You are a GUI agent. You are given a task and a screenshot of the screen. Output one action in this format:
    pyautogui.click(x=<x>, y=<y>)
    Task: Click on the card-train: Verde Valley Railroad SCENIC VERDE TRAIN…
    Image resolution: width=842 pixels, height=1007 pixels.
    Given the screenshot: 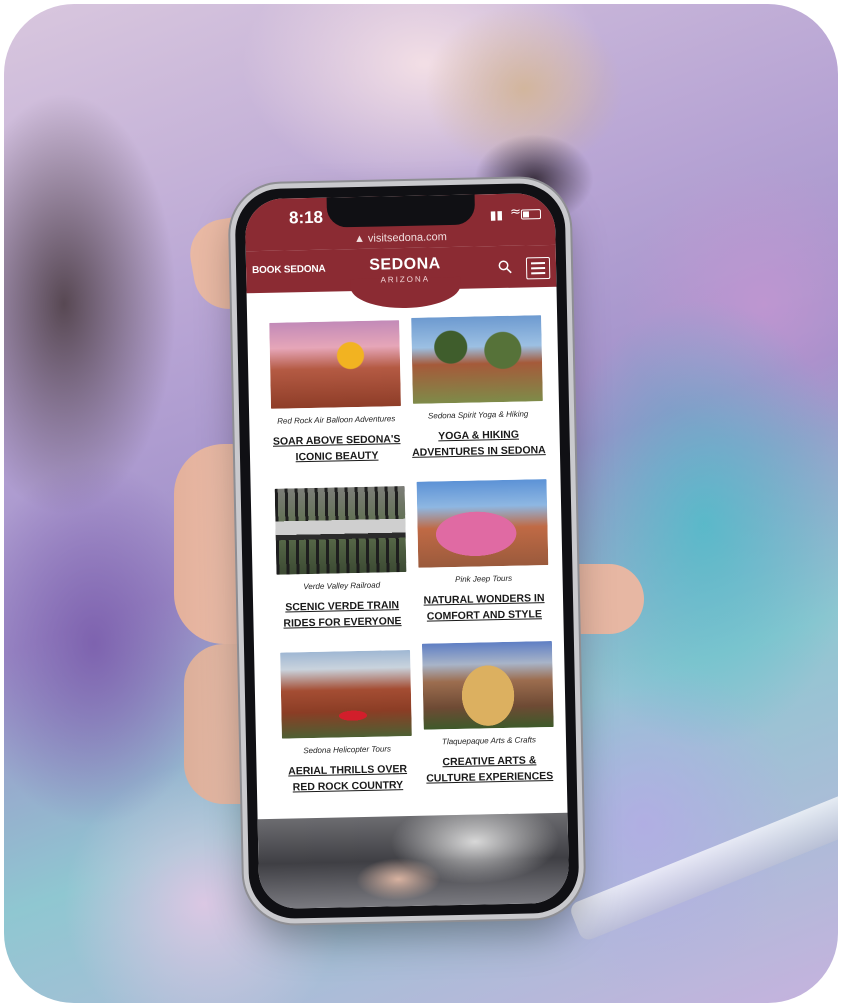 What is the action you would take?
    pyautogui.click(x=341, y=559)
    